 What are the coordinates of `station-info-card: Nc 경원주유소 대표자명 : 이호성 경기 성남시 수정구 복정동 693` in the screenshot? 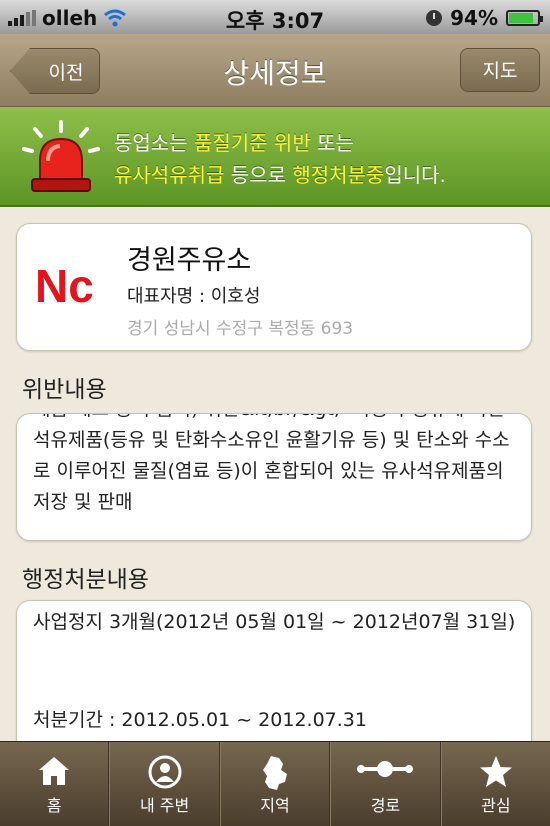 It's located at (274, 287).